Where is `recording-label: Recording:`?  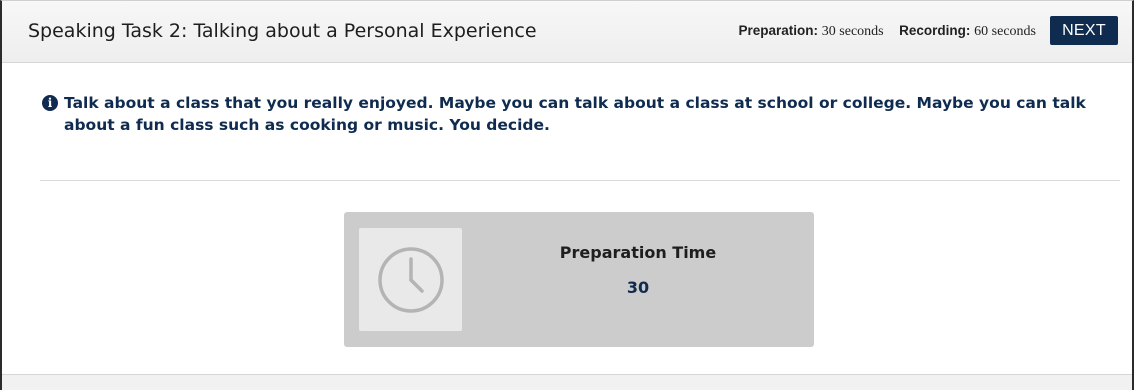 recording-label: Recording: is located at coordinates (935, 30).